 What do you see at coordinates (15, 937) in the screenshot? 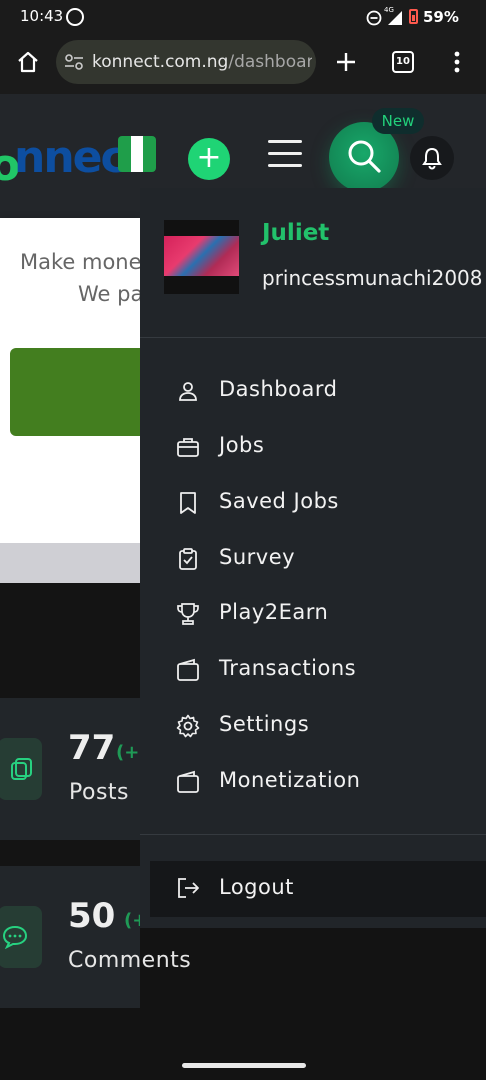
I see `chat-icon` at bounding box center [15, 937].